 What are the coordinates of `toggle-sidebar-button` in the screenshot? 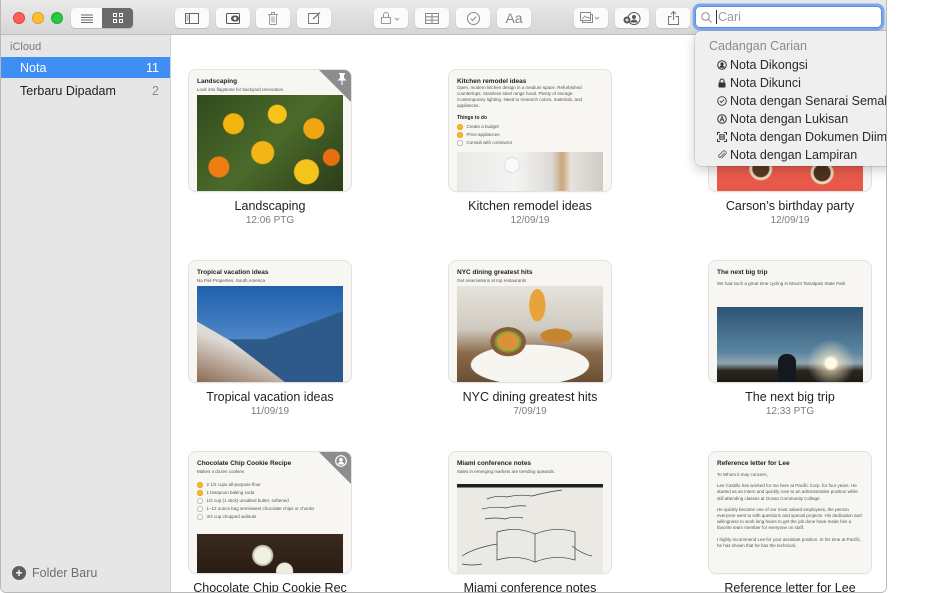 It's located at (192, 18).